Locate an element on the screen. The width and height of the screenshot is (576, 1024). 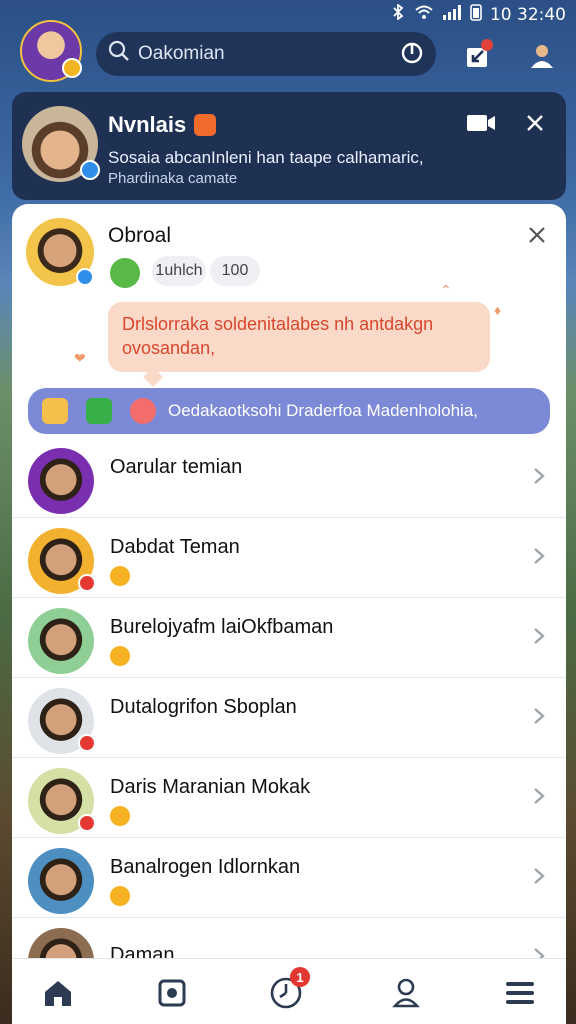
coin-badge-icon is located at coordinates (72, 68).